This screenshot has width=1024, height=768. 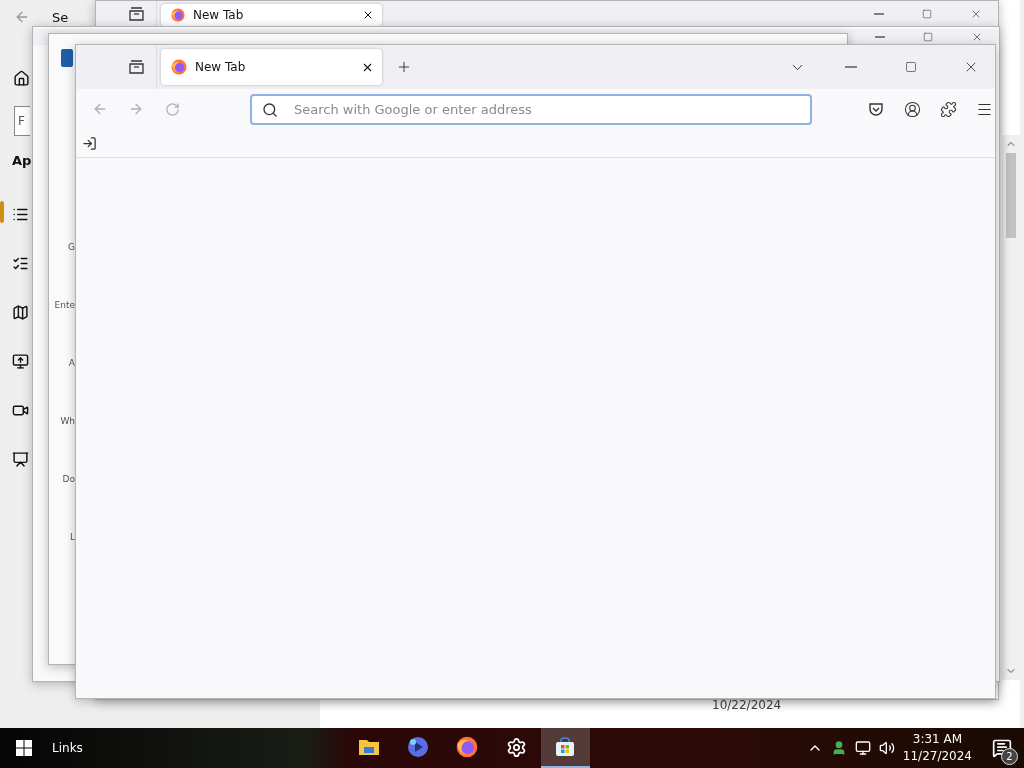 What do you see at coordinates (20, 312) in the screenshot?
I see `map-icon` at bounding box center [20, 312].